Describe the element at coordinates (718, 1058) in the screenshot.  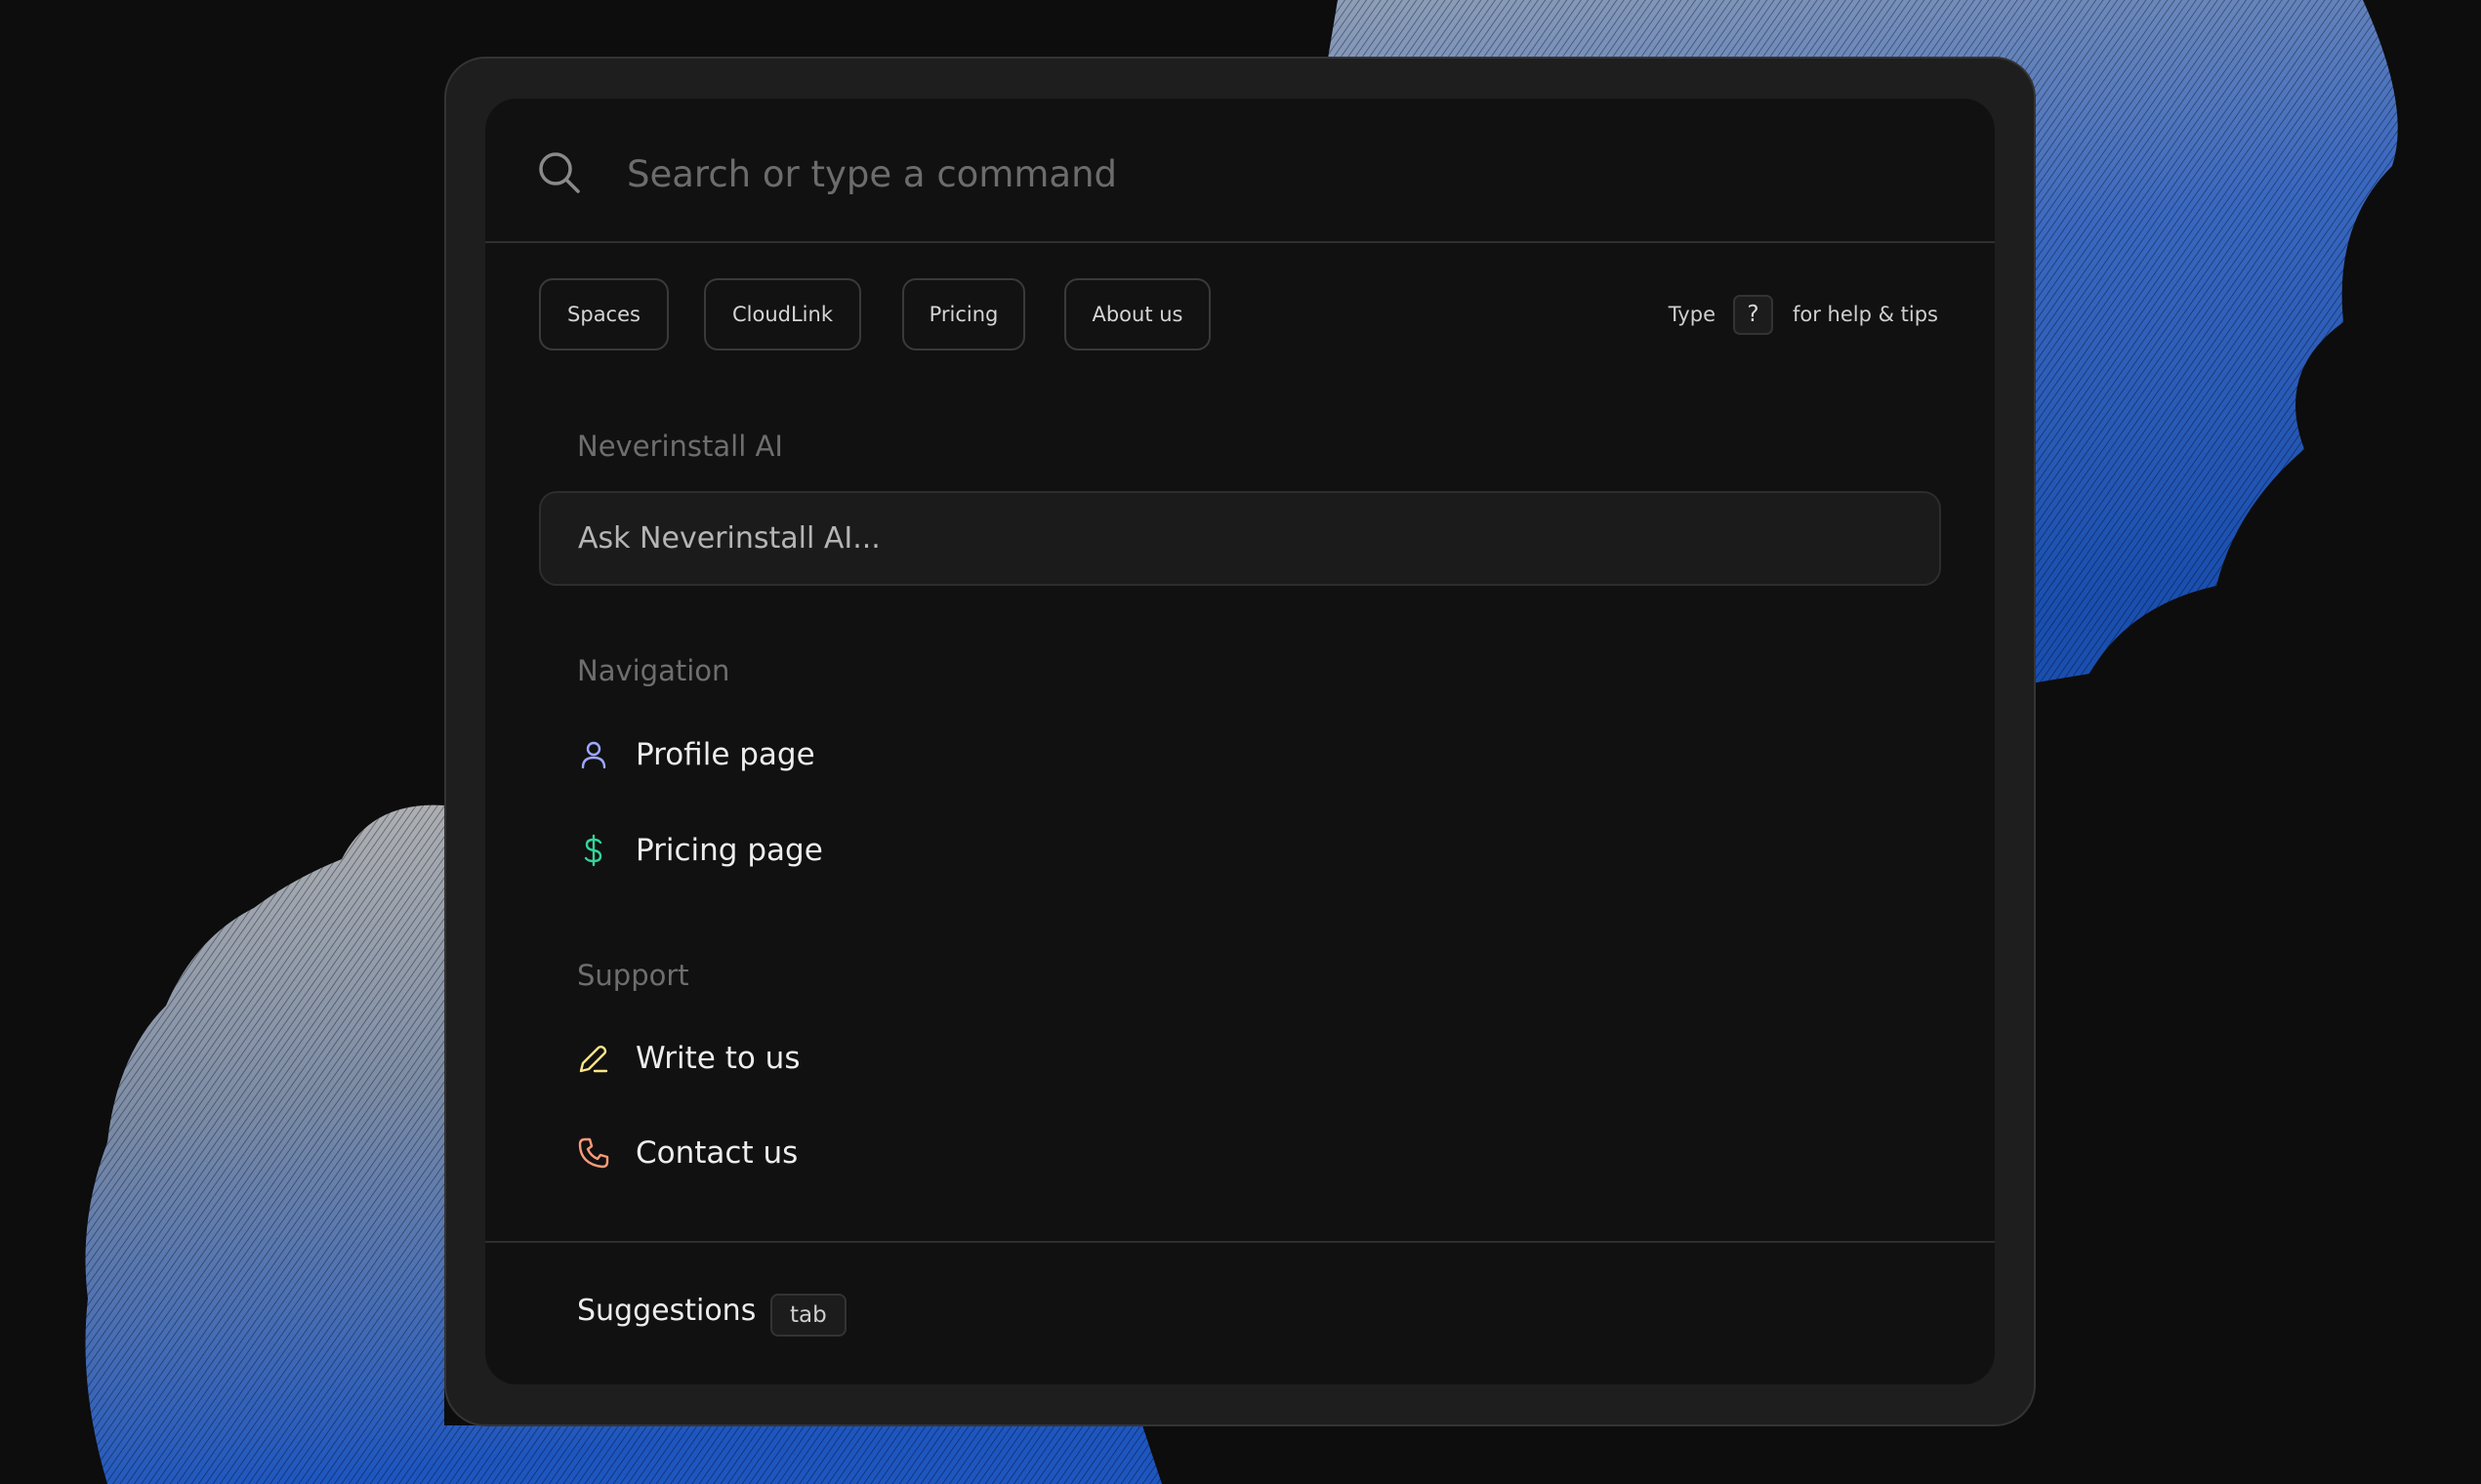
I see `support-item-label: Write to us` at that location.